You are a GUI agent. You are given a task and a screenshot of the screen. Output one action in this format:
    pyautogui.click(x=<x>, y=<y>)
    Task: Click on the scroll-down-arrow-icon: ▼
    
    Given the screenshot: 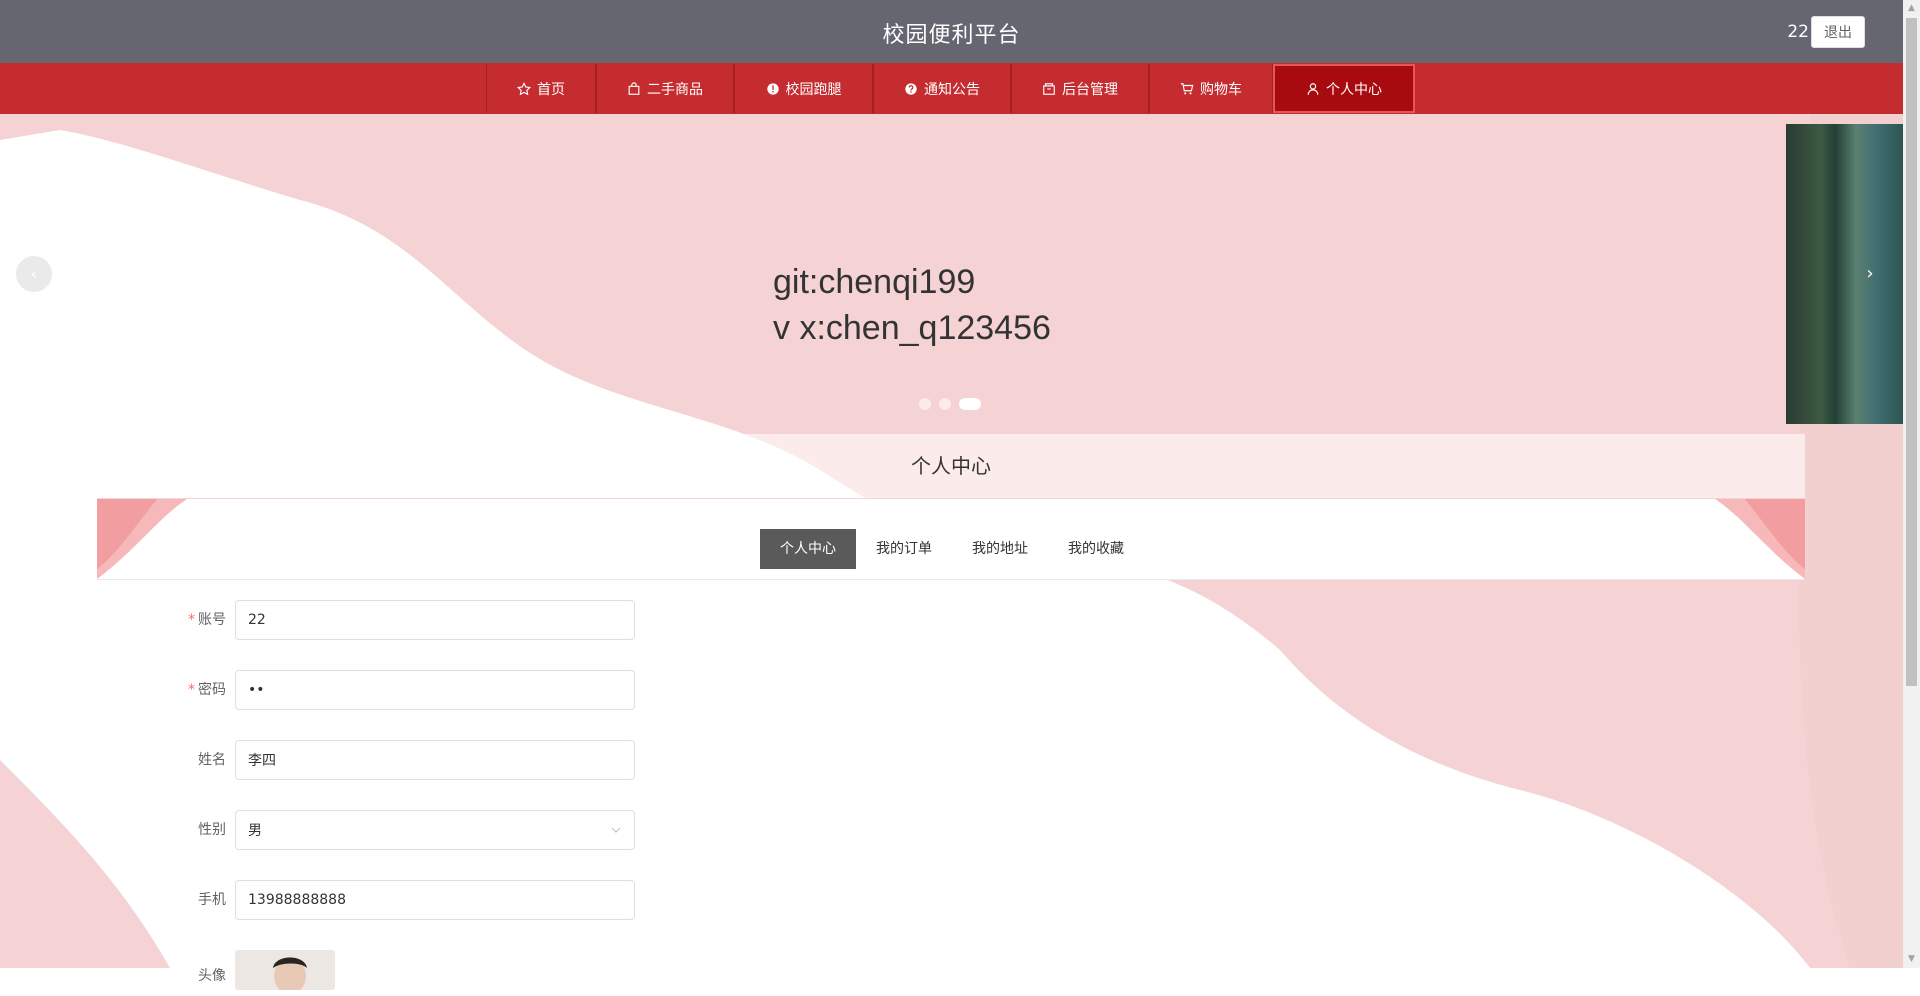 What is the action you would take?
    pyautogui.click(x=1911, y=959)
    